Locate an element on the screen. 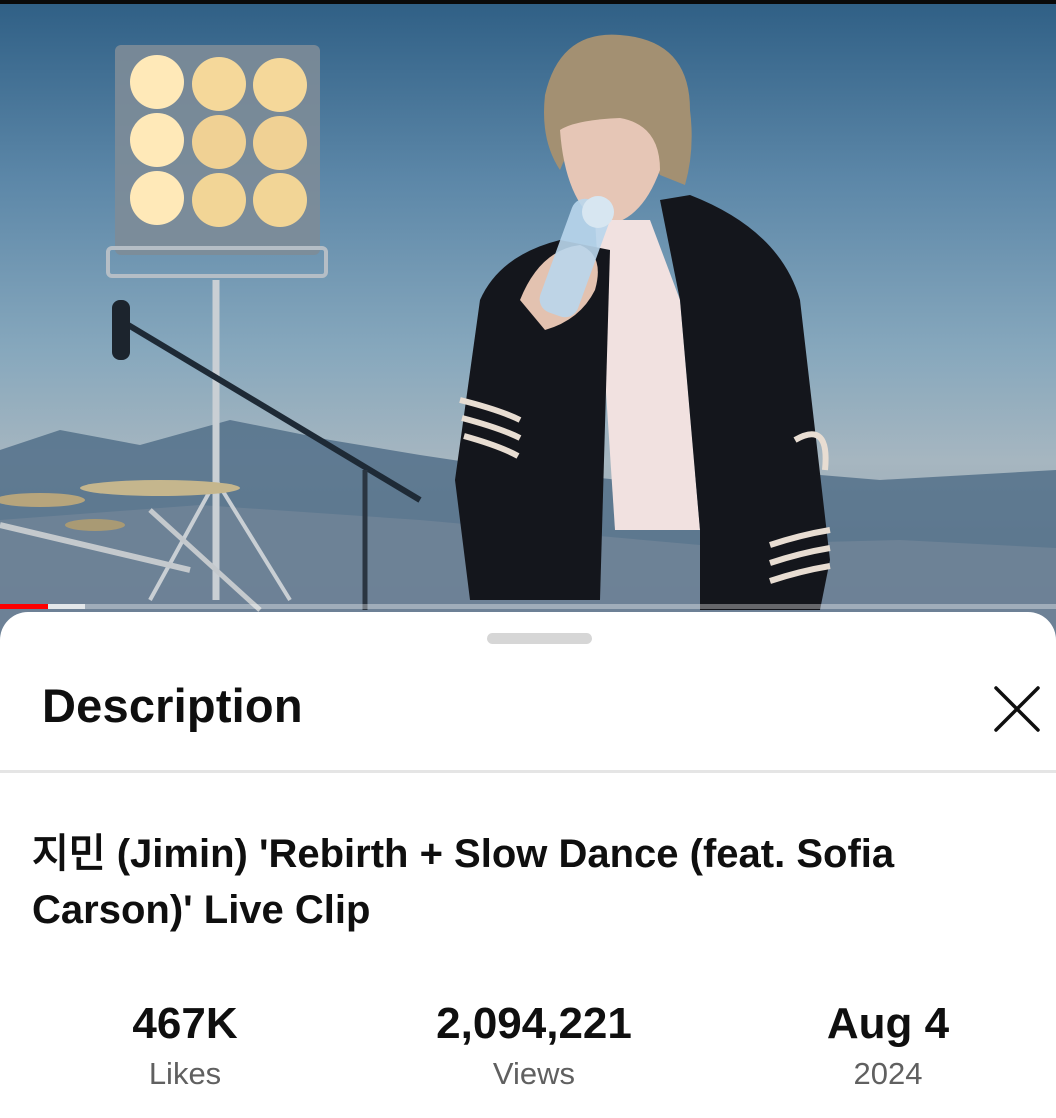 The width and height of the screenshot is (1056, 1118). views-label: Views is located at coordinates (534, 1073).